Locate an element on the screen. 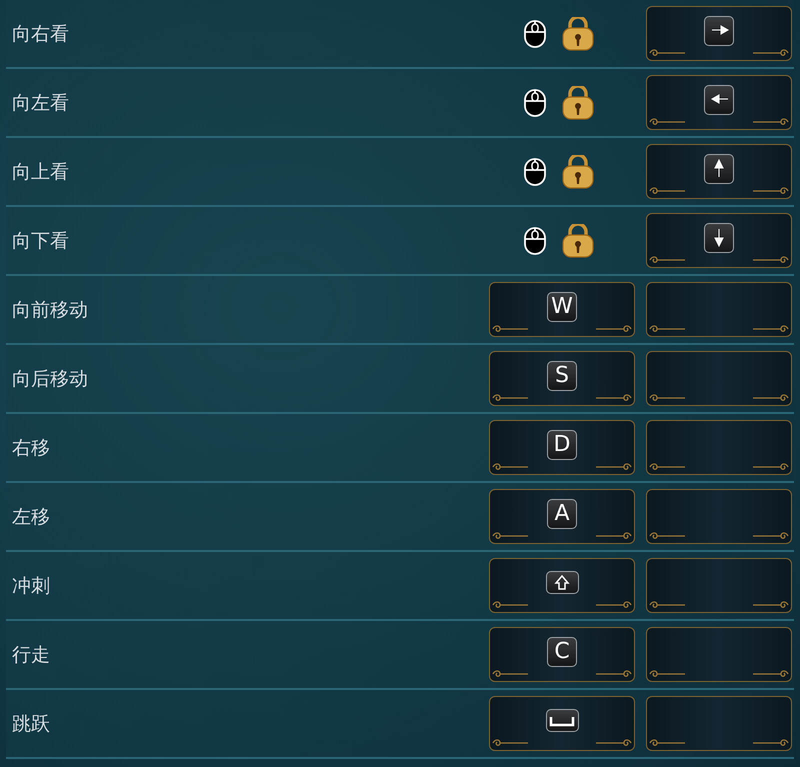  key-cap: C is located at coordinates (562, 651).